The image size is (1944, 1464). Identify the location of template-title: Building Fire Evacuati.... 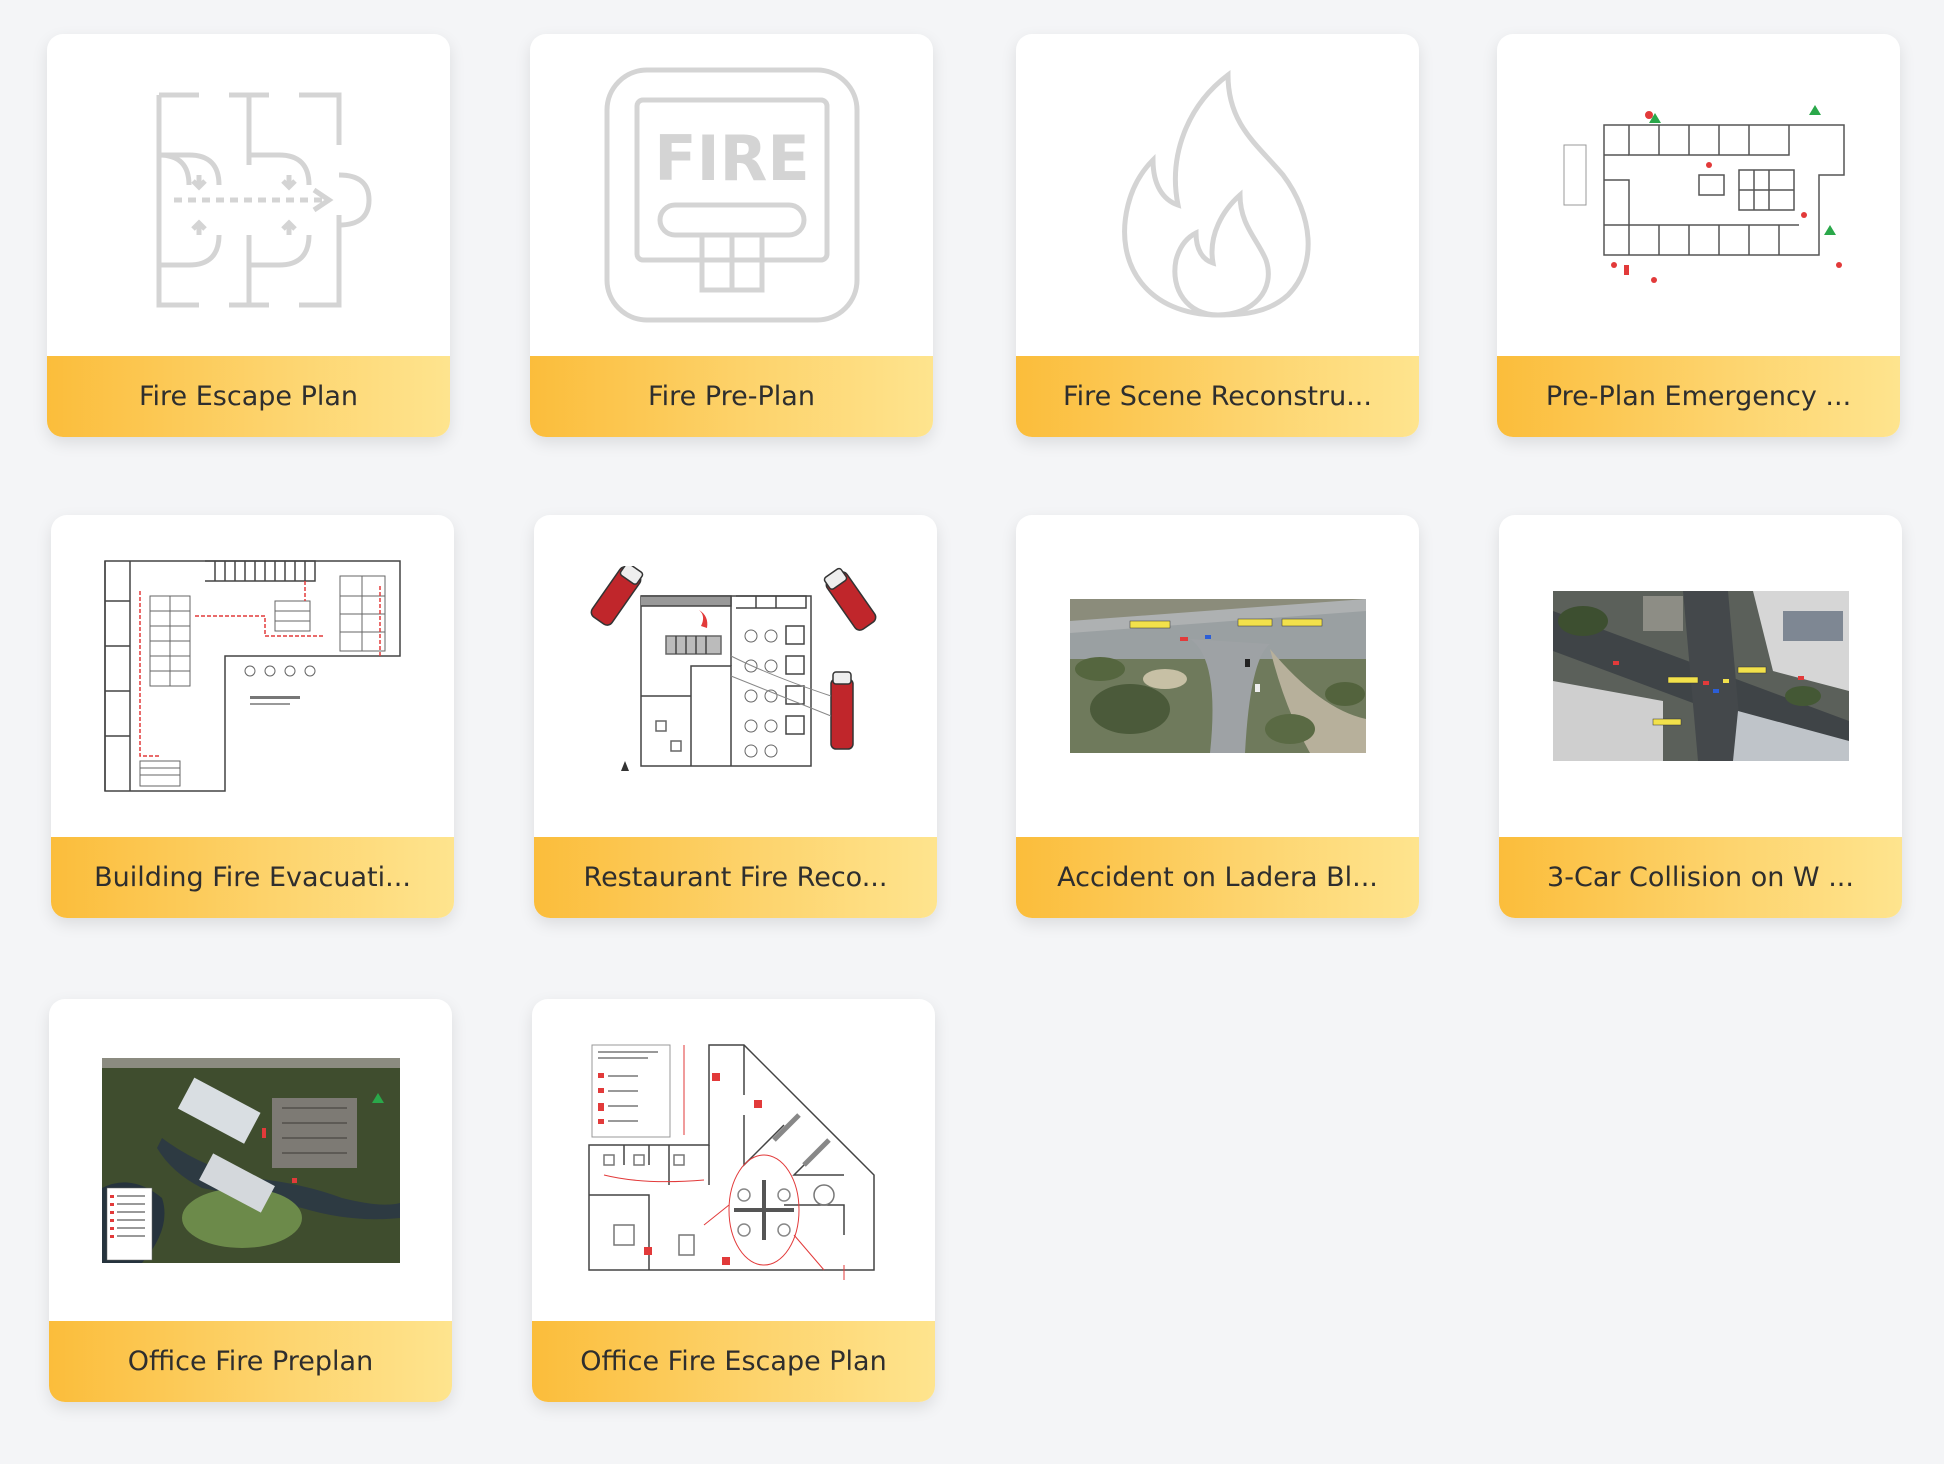
(252, 877).